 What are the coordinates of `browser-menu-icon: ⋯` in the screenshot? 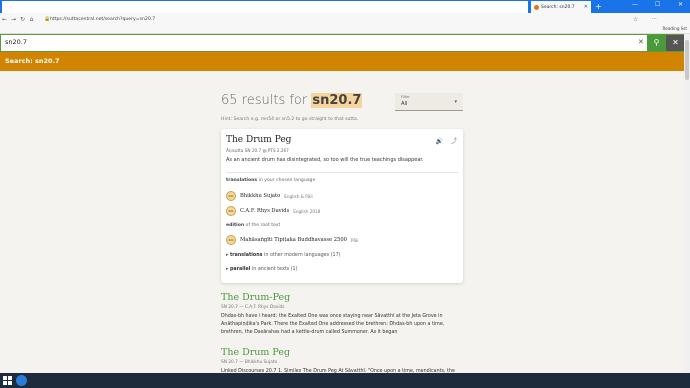 It's located at (654, 19).